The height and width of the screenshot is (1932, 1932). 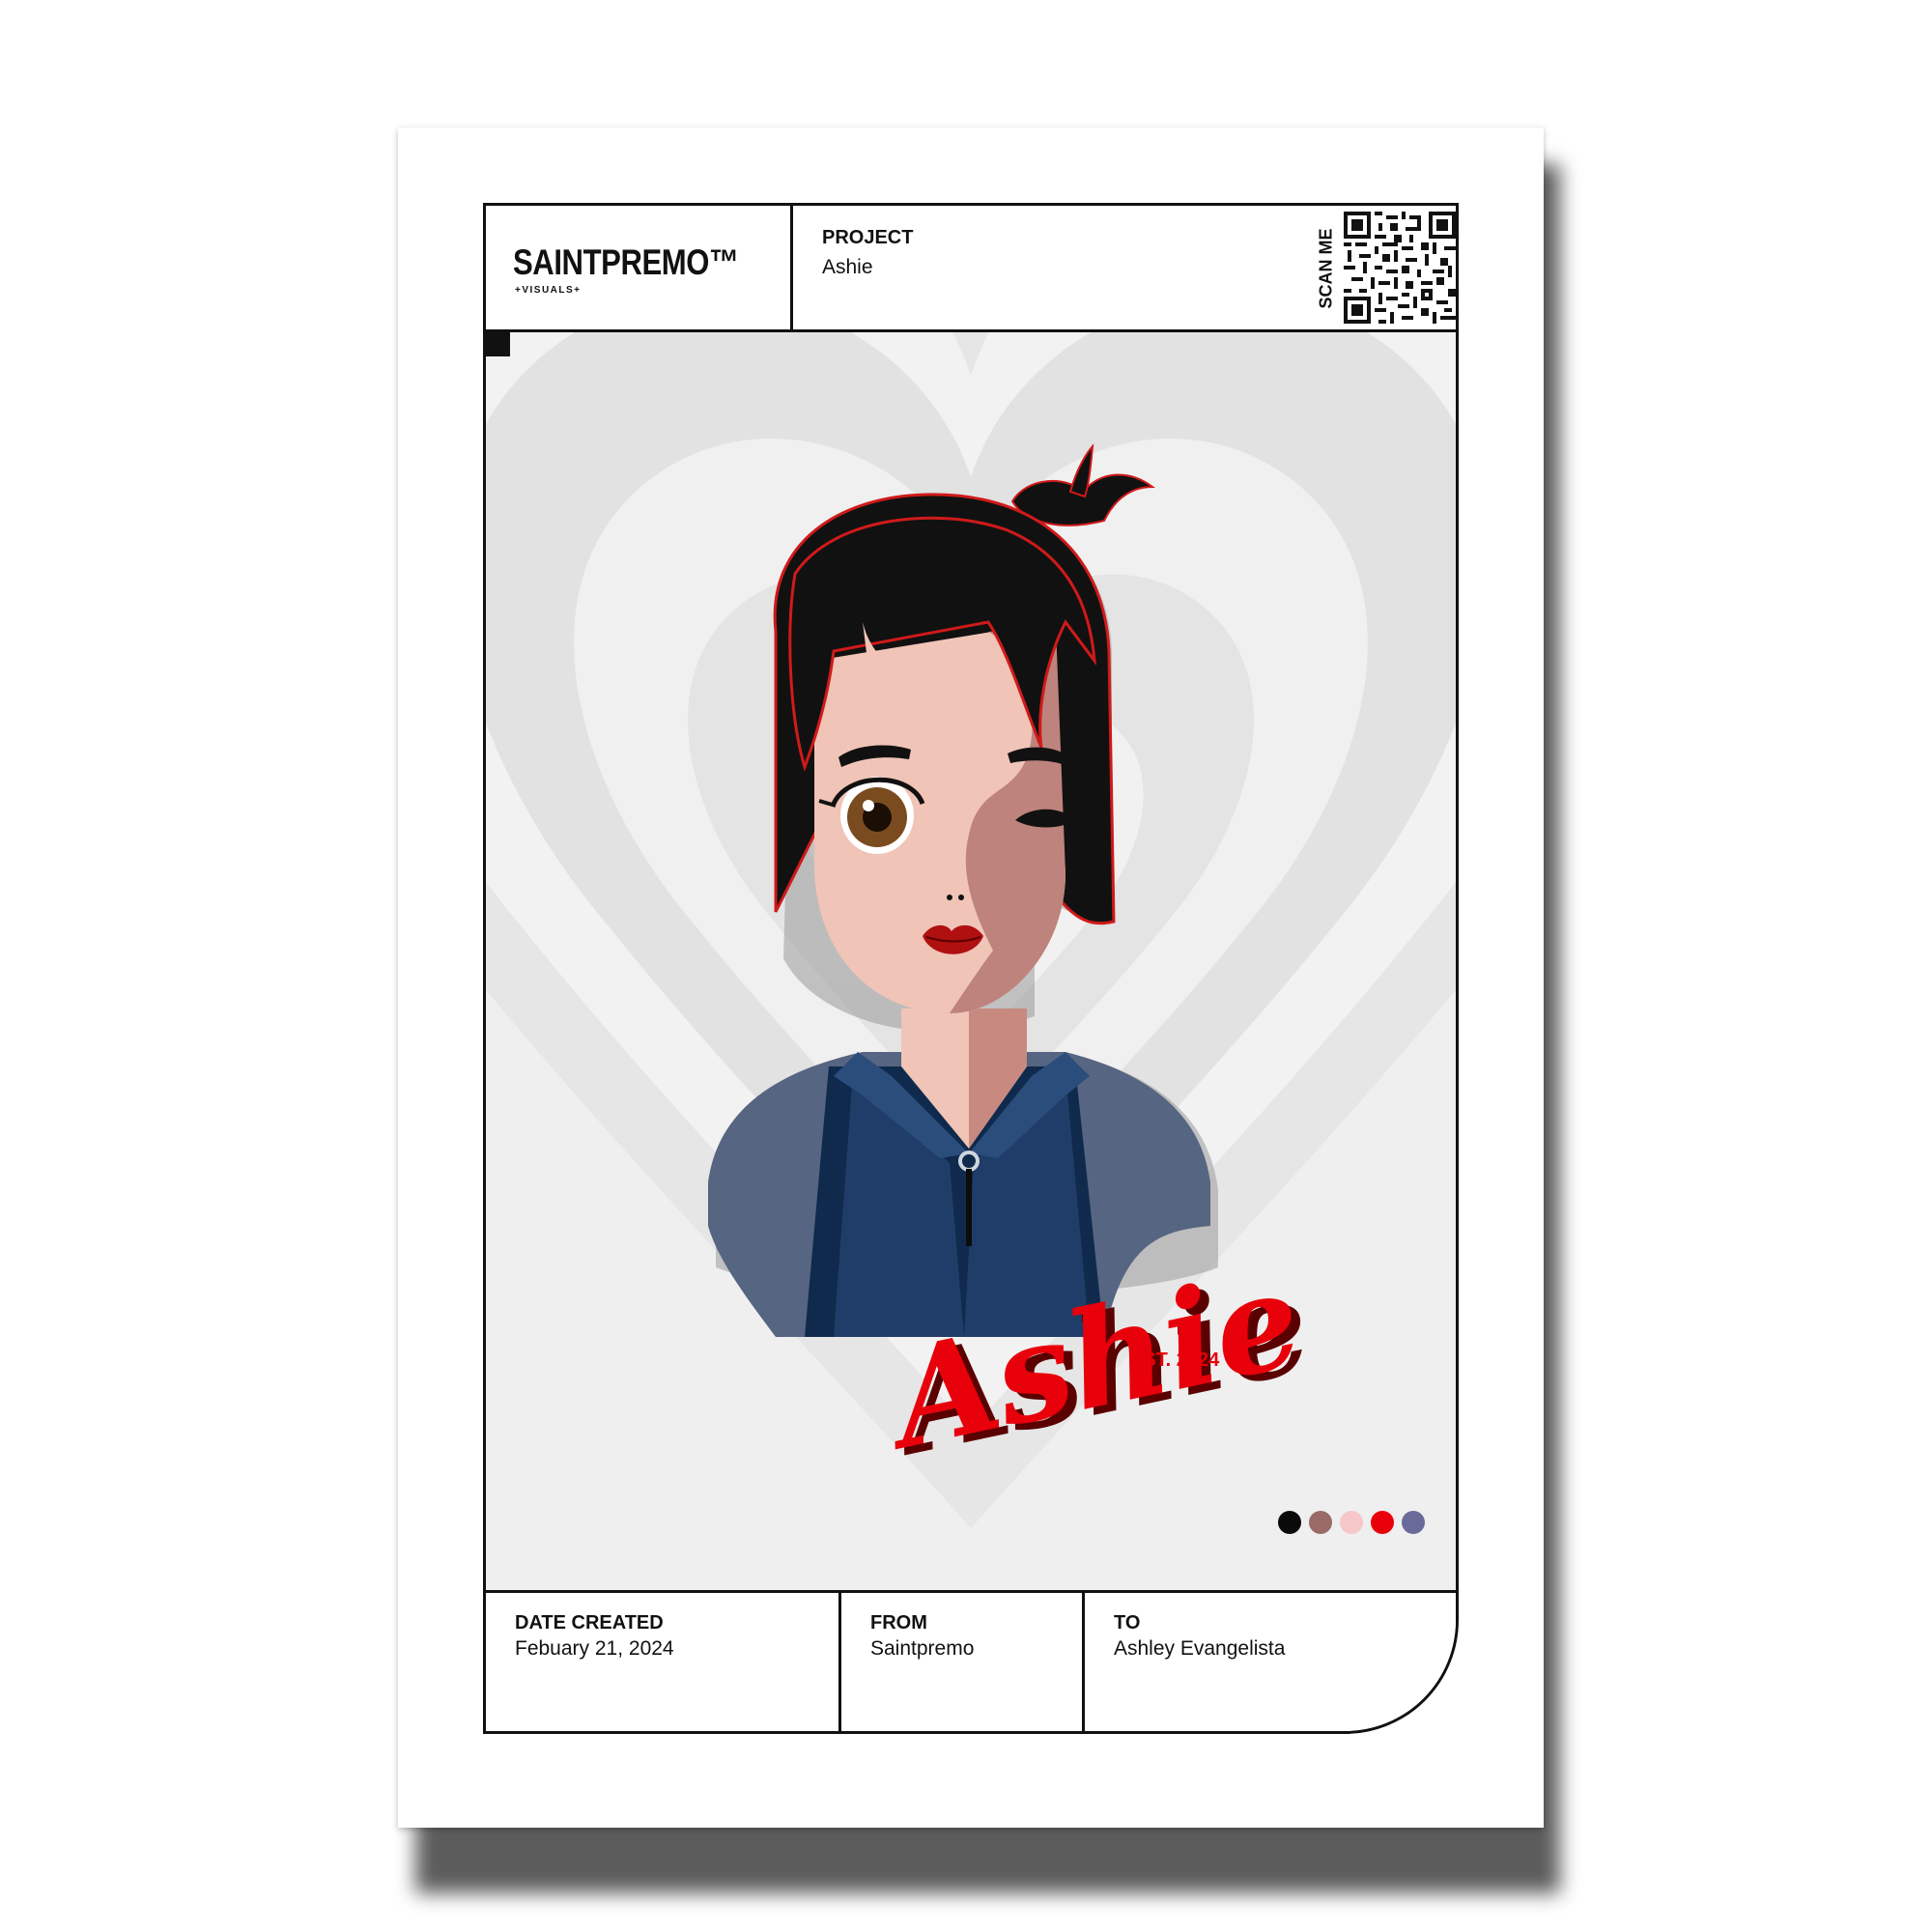 I want to click on palette-swatch-black, so click(x=1289, y=1522).